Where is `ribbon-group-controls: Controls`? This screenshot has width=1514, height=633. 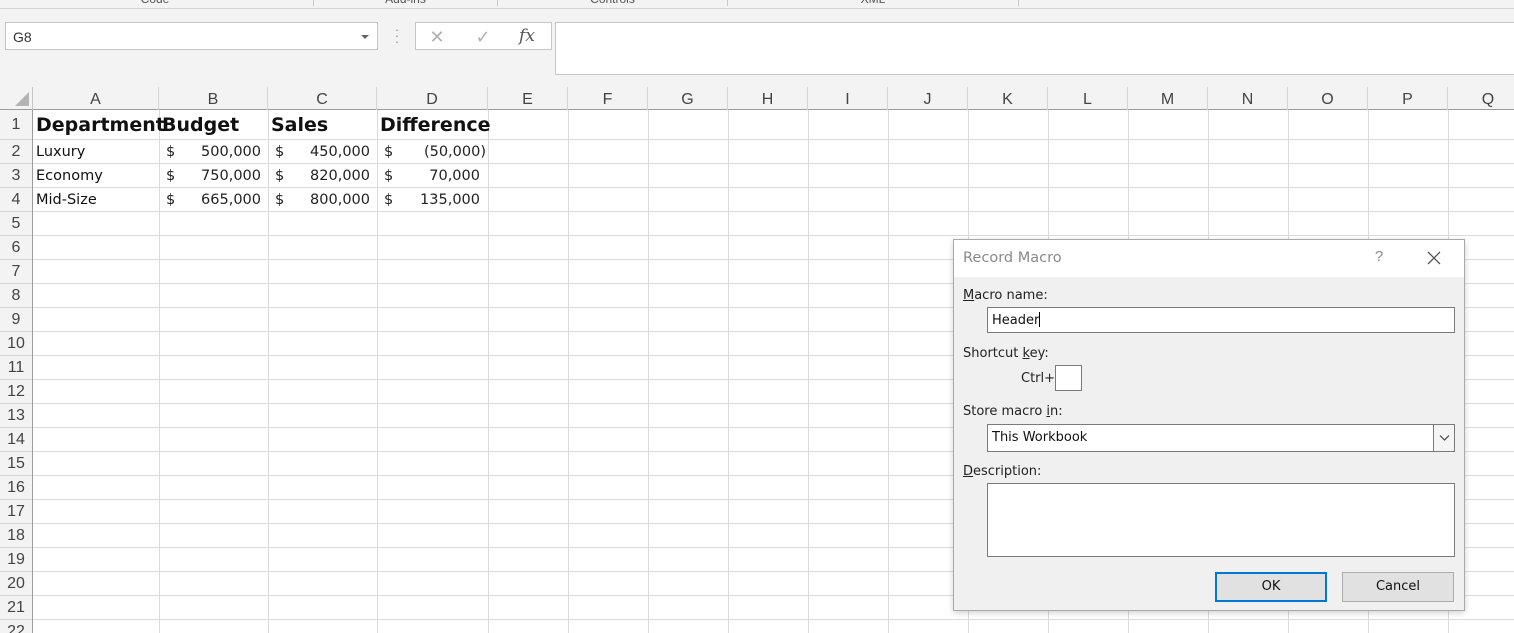
ribbon-group-controls: Controls is located at coordinates (612, 4).